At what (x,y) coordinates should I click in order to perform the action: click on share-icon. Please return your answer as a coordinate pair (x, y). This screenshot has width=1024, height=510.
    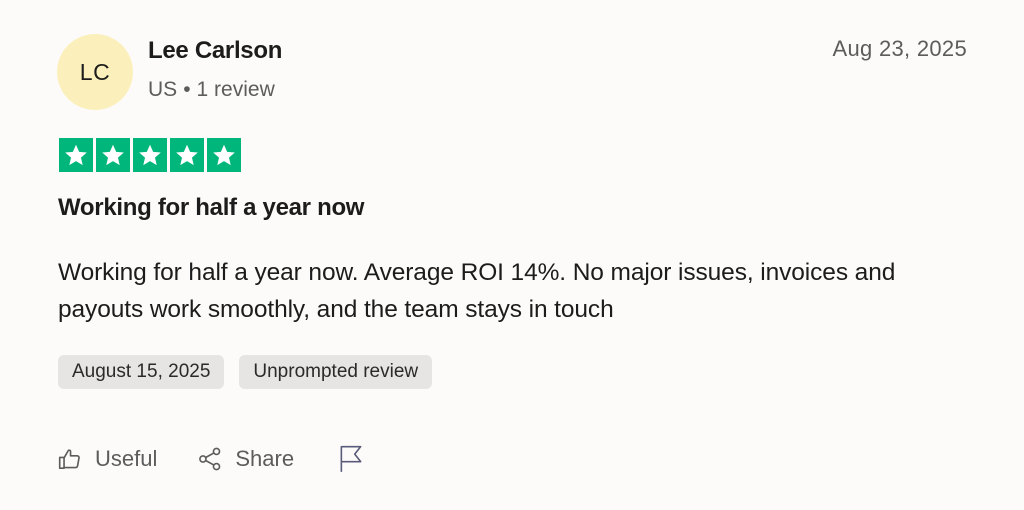
    Looking at the image, I should click on (210, 459).